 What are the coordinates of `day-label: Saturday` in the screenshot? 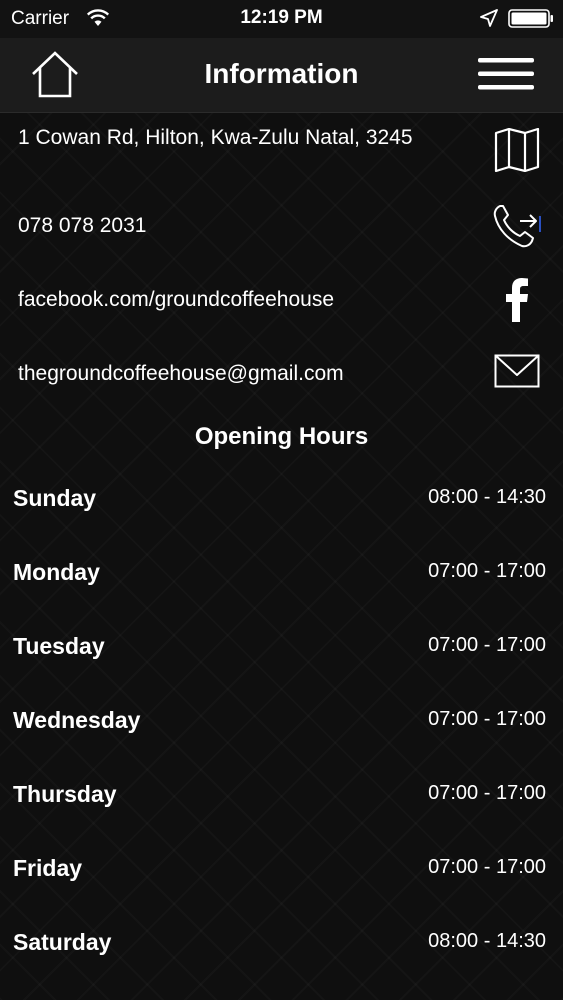 It's located at (62, 942).